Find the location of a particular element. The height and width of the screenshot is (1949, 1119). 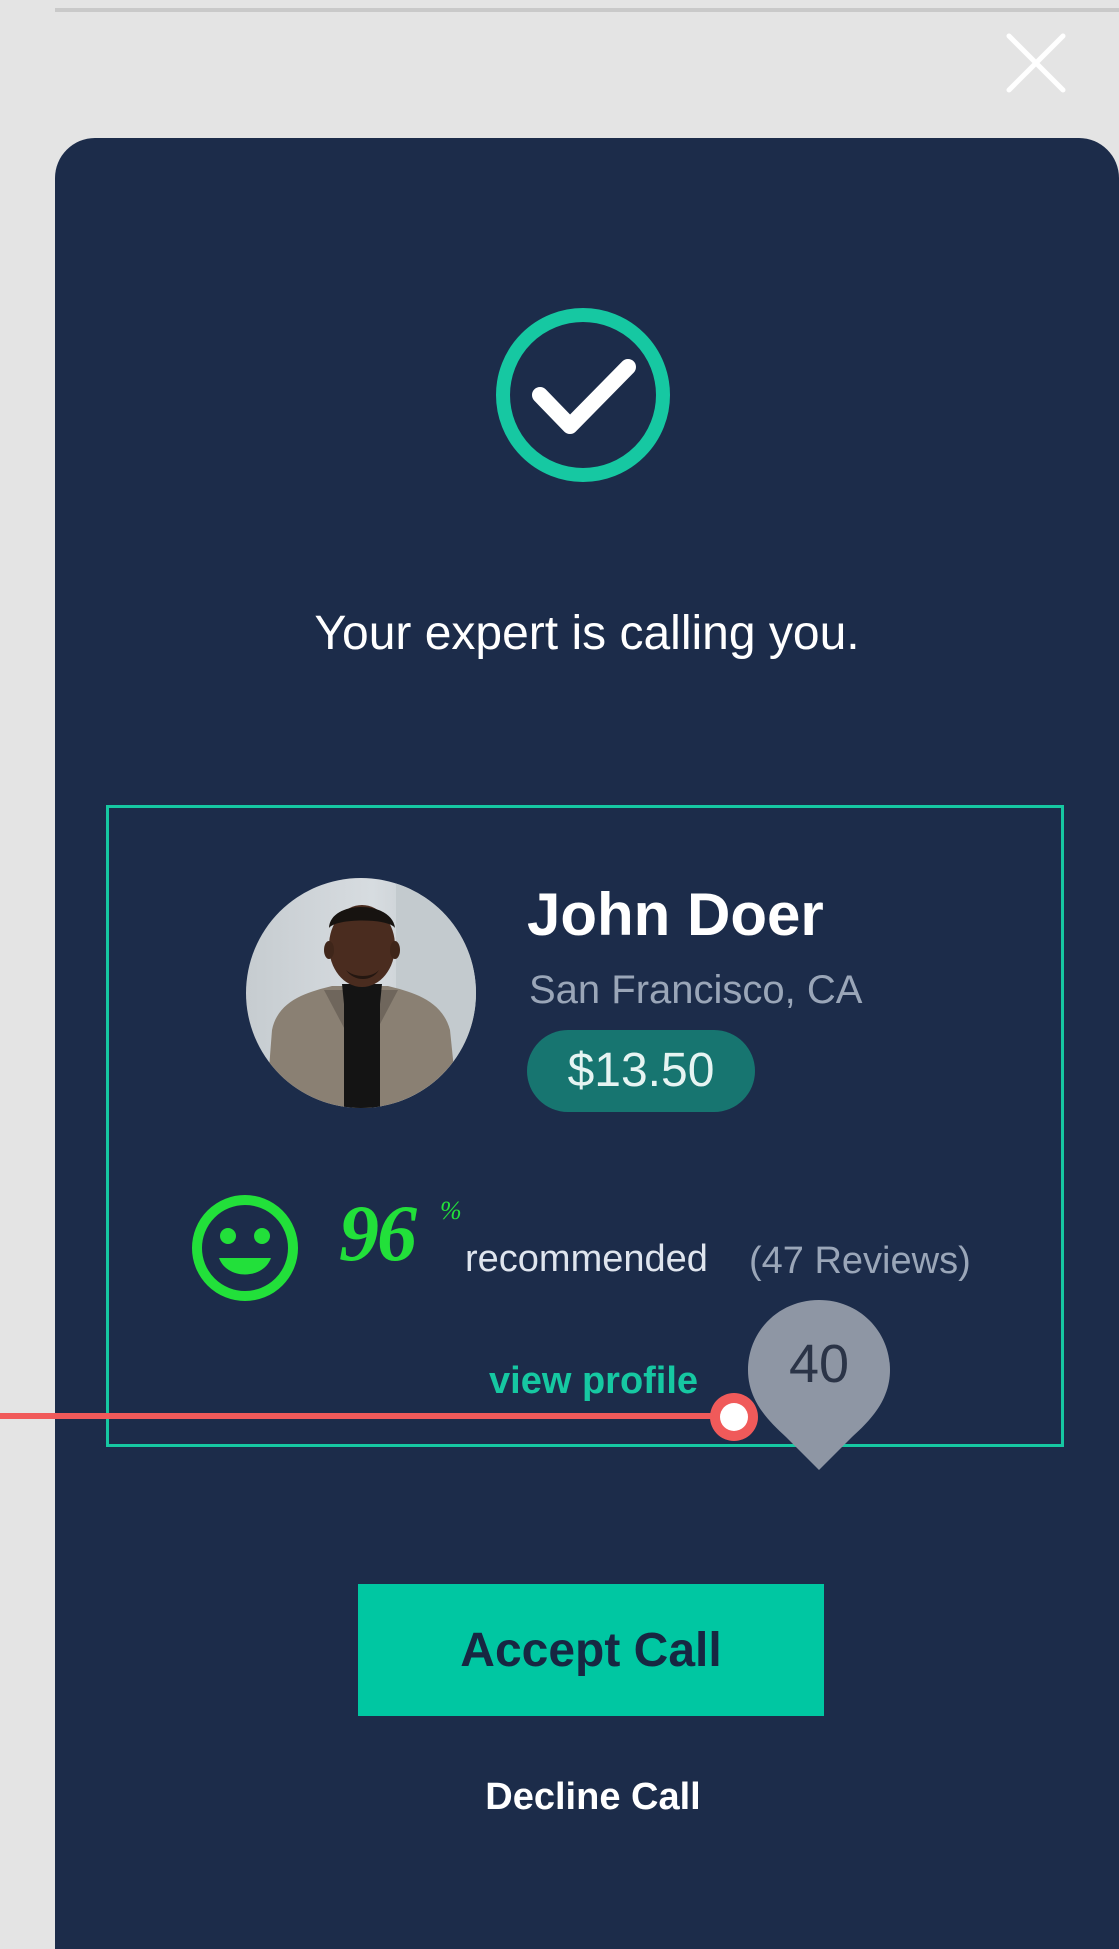

decline-call-link: Decline Call is located at coordinates (587, 1797).